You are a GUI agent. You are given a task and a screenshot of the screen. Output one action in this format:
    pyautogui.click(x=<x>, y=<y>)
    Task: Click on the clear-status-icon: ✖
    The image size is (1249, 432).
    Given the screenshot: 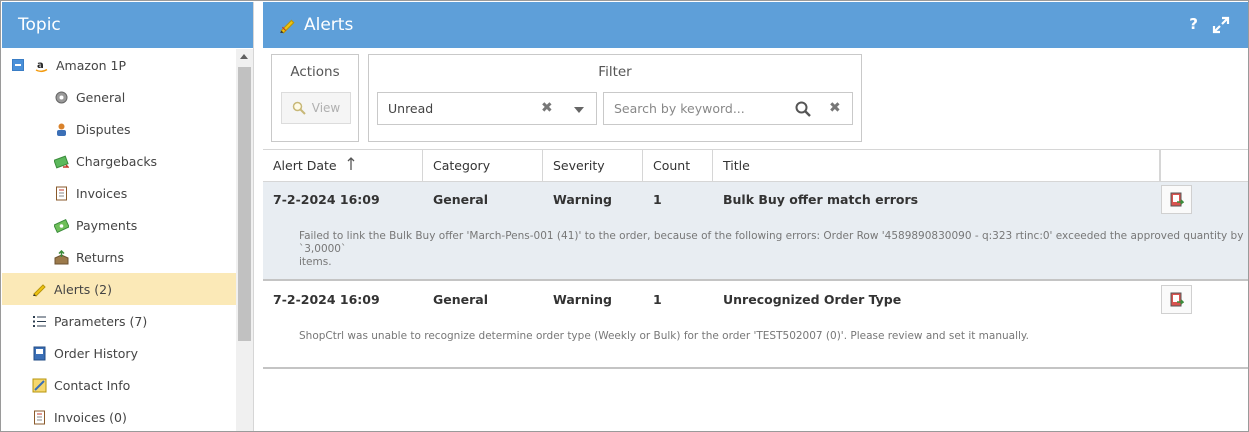 What is the action you would take?
    pyautogui.click(x=547, y=108)
    